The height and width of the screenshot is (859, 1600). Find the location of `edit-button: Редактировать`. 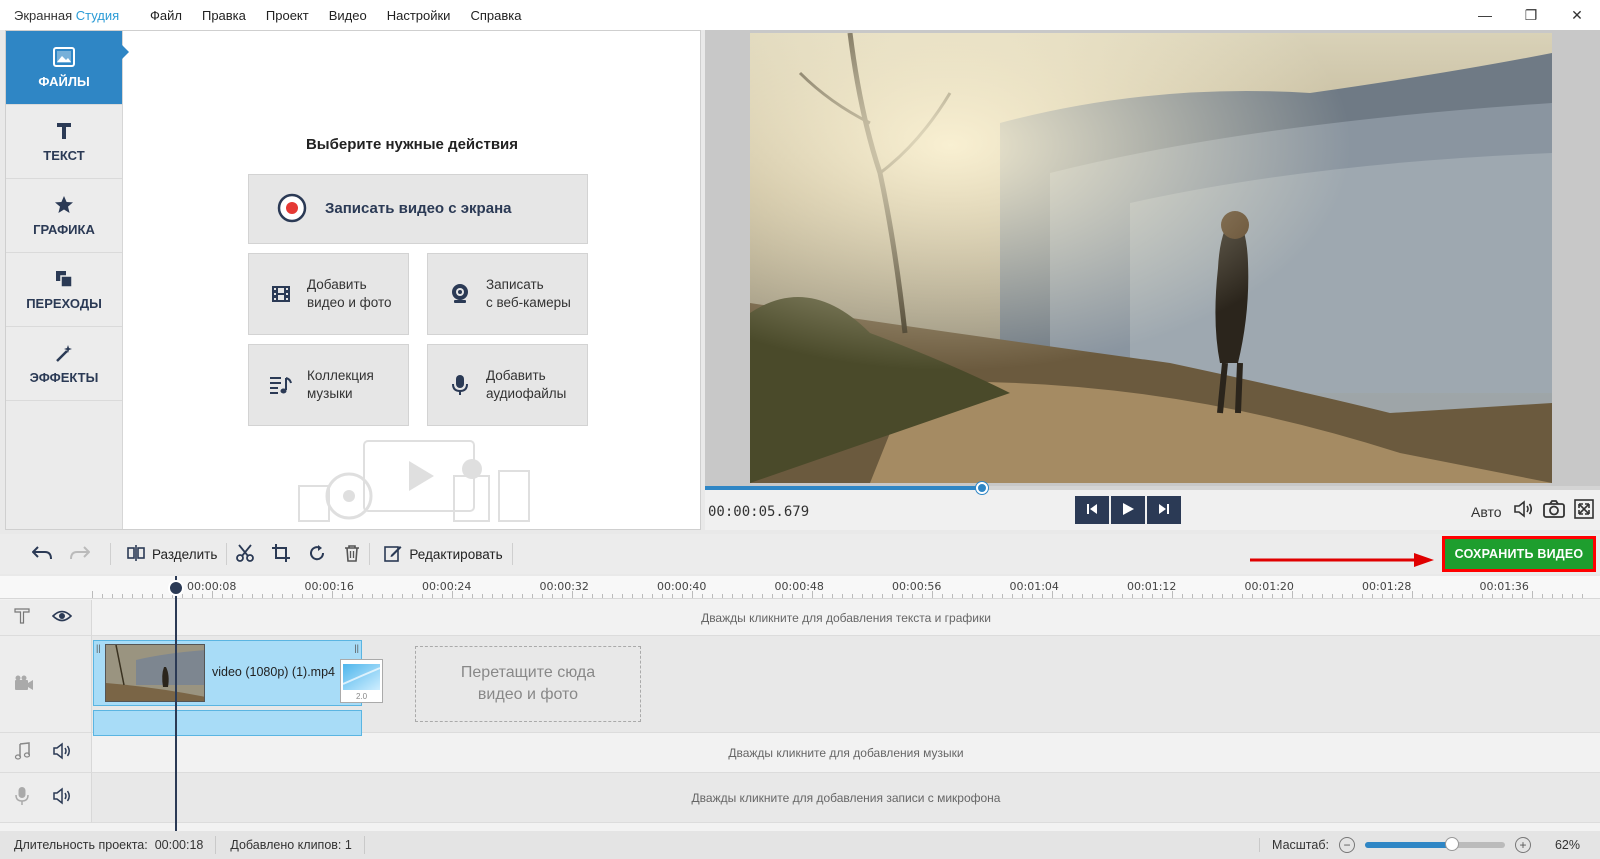

edit-button: Редактировать is located at coordinates (440, 554).